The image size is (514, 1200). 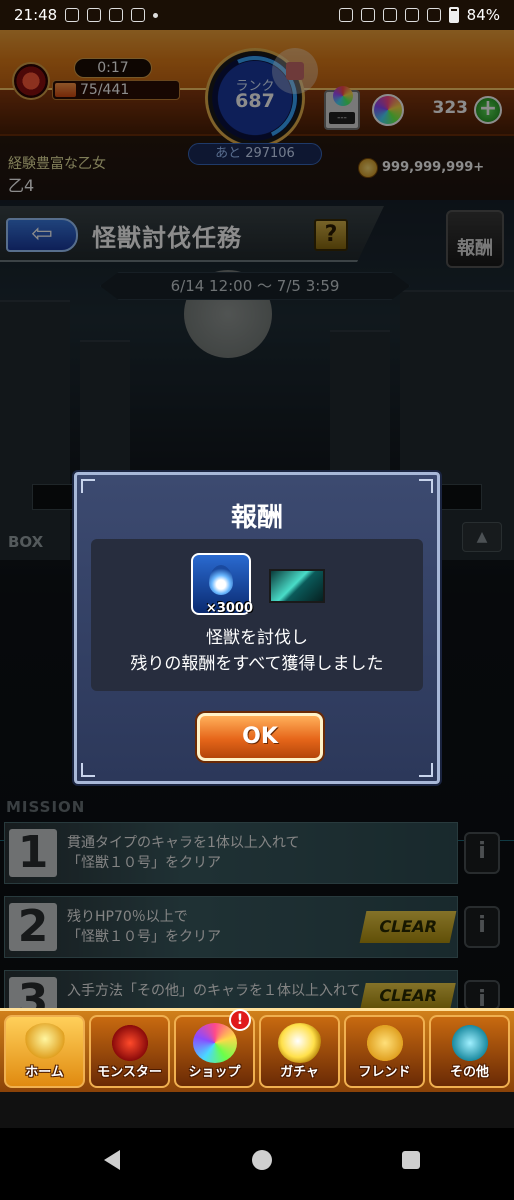 What do you see at coordinates (469, 1043) in the screenshot?
I see `other-icon` at bounding box center [469, 1043].